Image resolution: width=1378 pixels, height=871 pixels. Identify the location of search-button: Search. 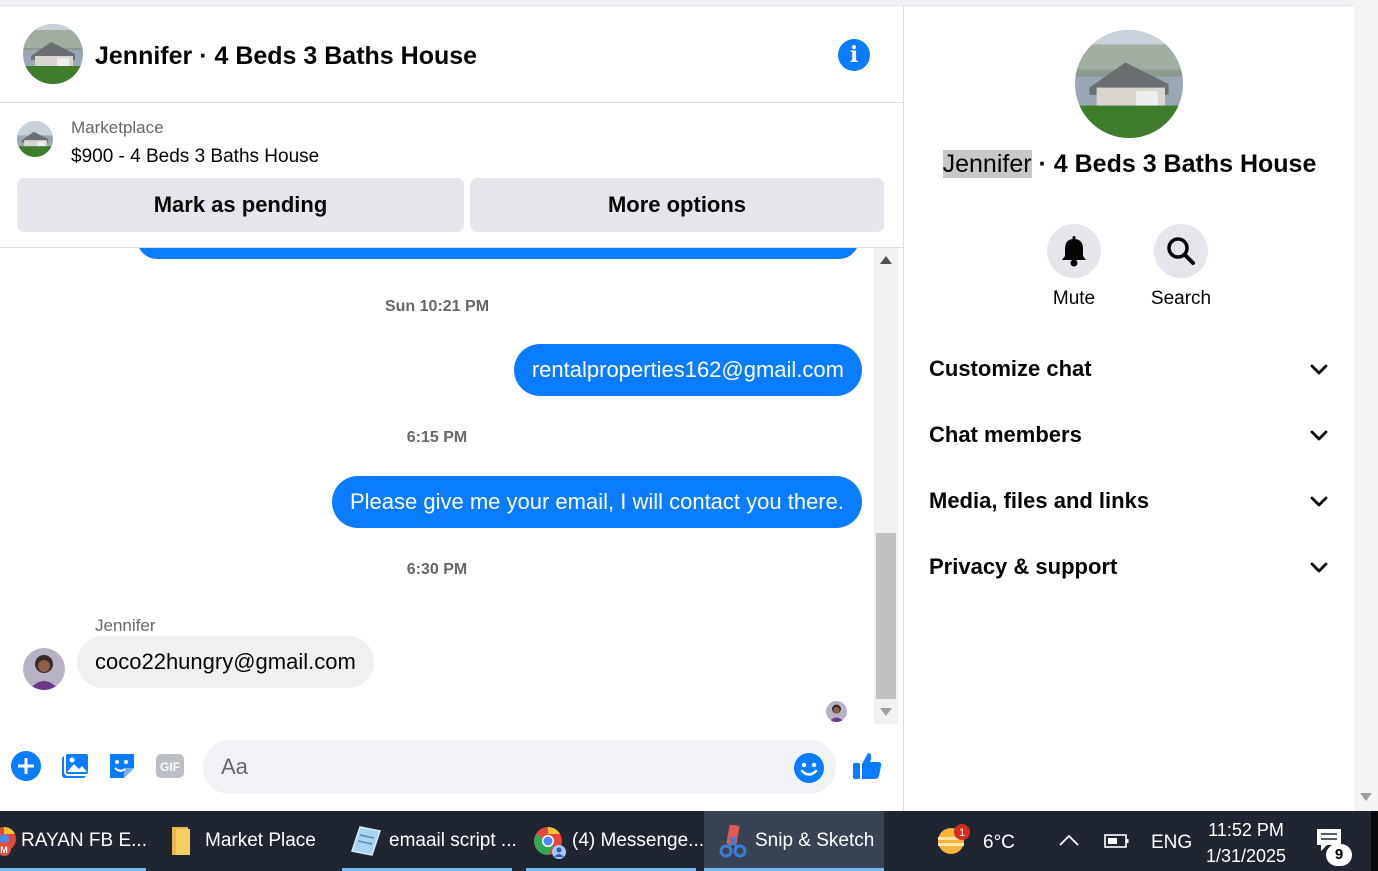
(1181, 267).